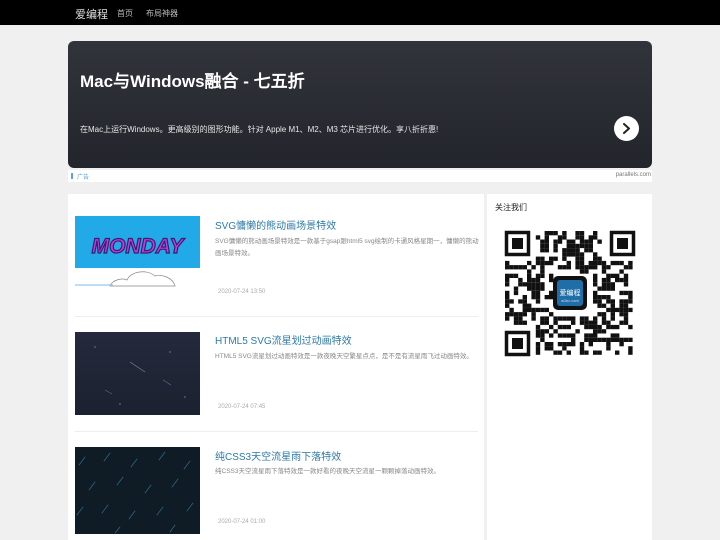 The height and width of the screenshot is (540, 720). I want to click on sidebar-title: 关注我们, so click(511, 207).